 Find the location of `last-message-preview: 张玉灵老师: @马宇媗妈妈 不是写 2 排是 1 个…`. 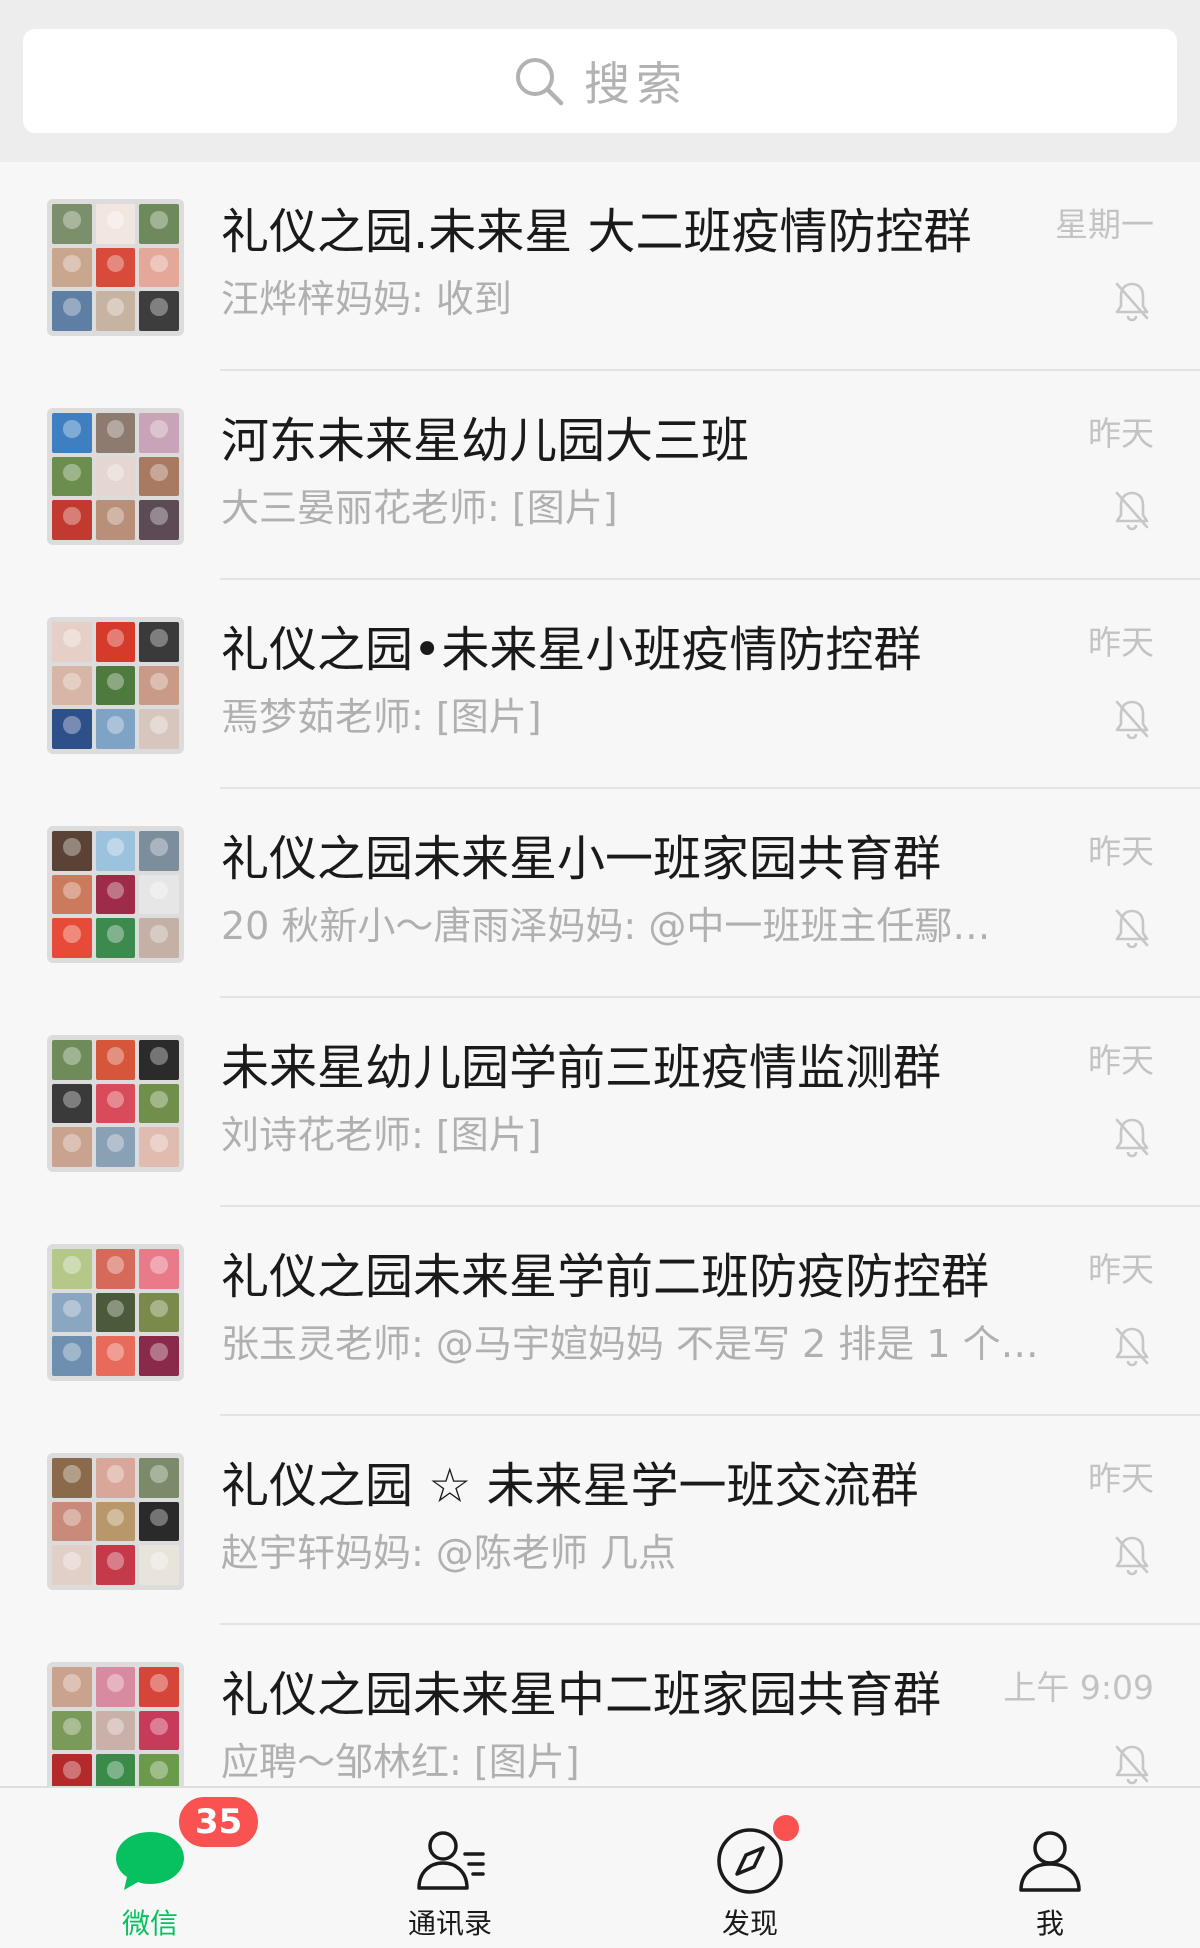

last-message-preview: 张玉灵老师: @马宇媗妈妈 不是写 2 排是 1 个… is located at coordinates (630, 1344).